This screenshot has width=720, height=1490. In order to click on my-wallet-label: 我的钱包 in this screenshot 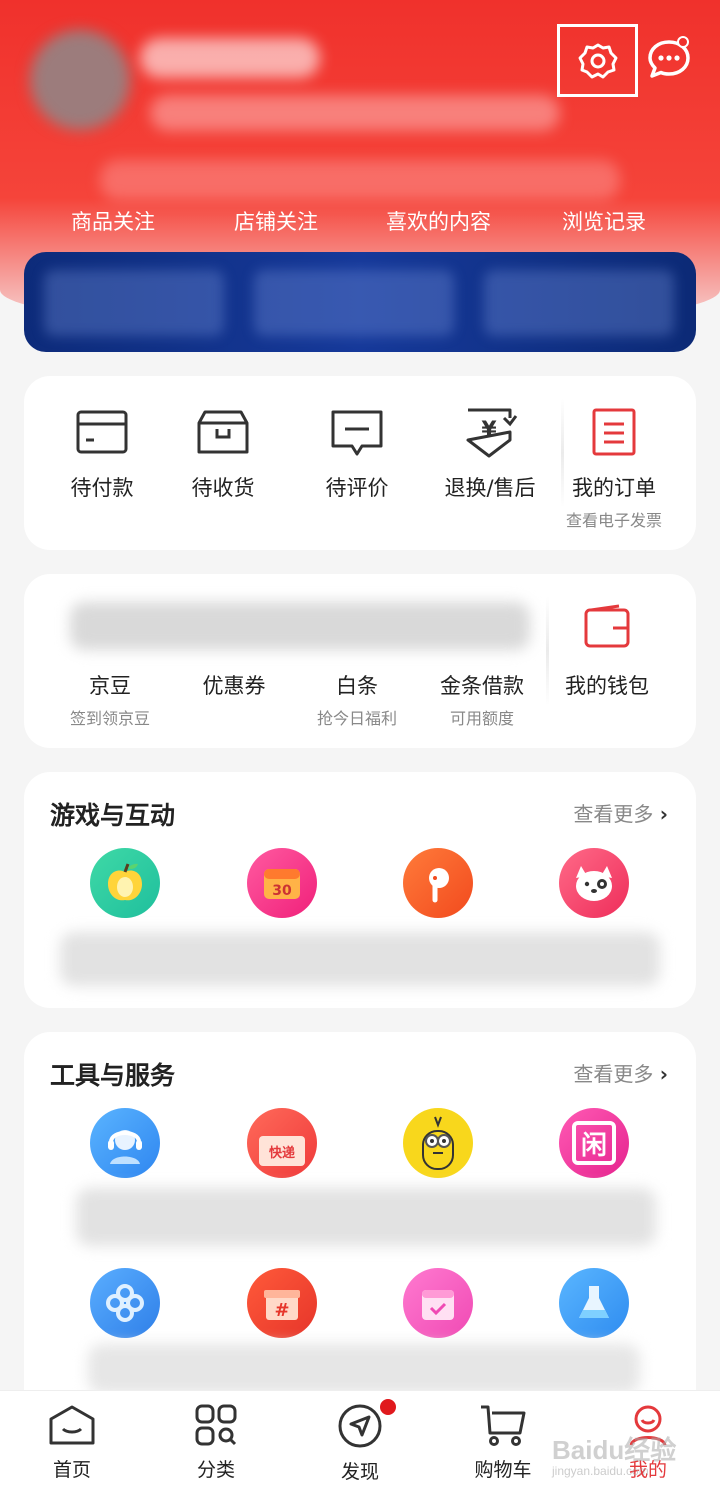, I will do `click(607, 685)`.